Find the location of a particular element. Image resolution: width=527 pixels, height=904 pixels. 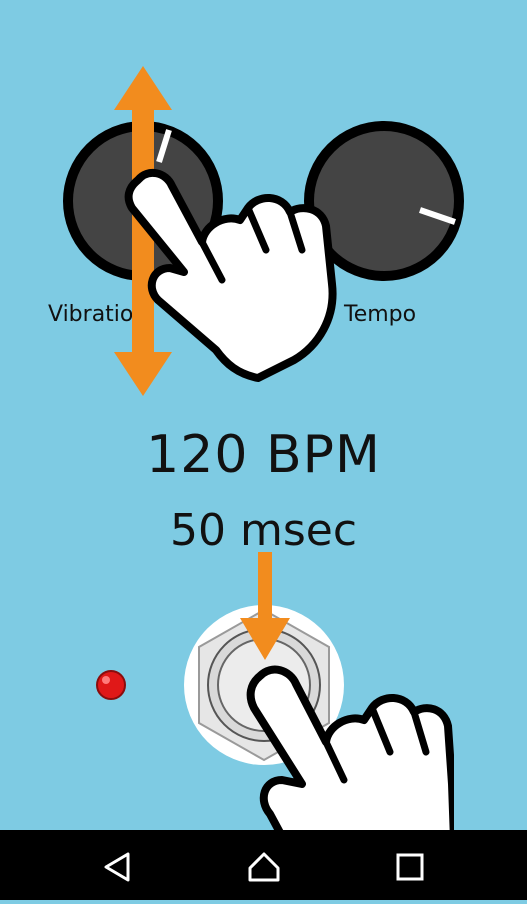

hand-drag-icon is located at coordinates (230, 275).